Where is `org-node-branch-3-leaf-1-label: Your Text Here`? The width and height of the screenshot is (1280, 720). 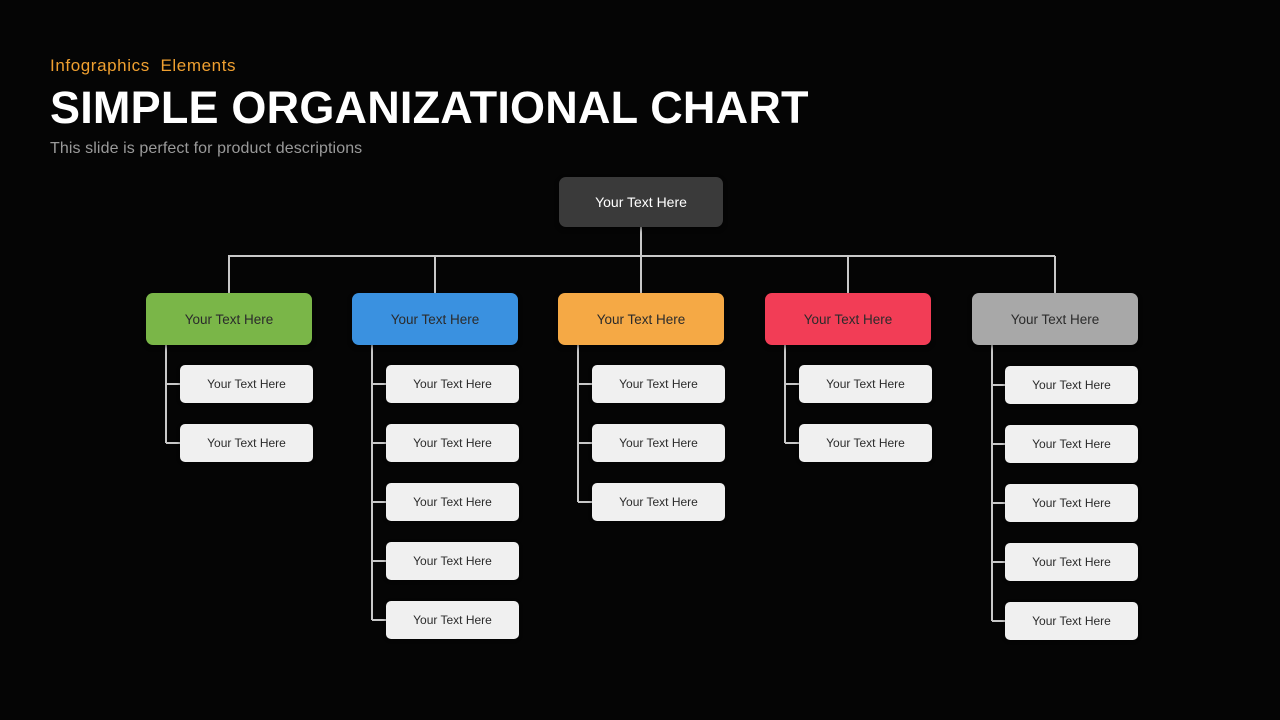 org-node-branch-3-leaf-1-label: Your Text Here is located at coordinates (658, 384).